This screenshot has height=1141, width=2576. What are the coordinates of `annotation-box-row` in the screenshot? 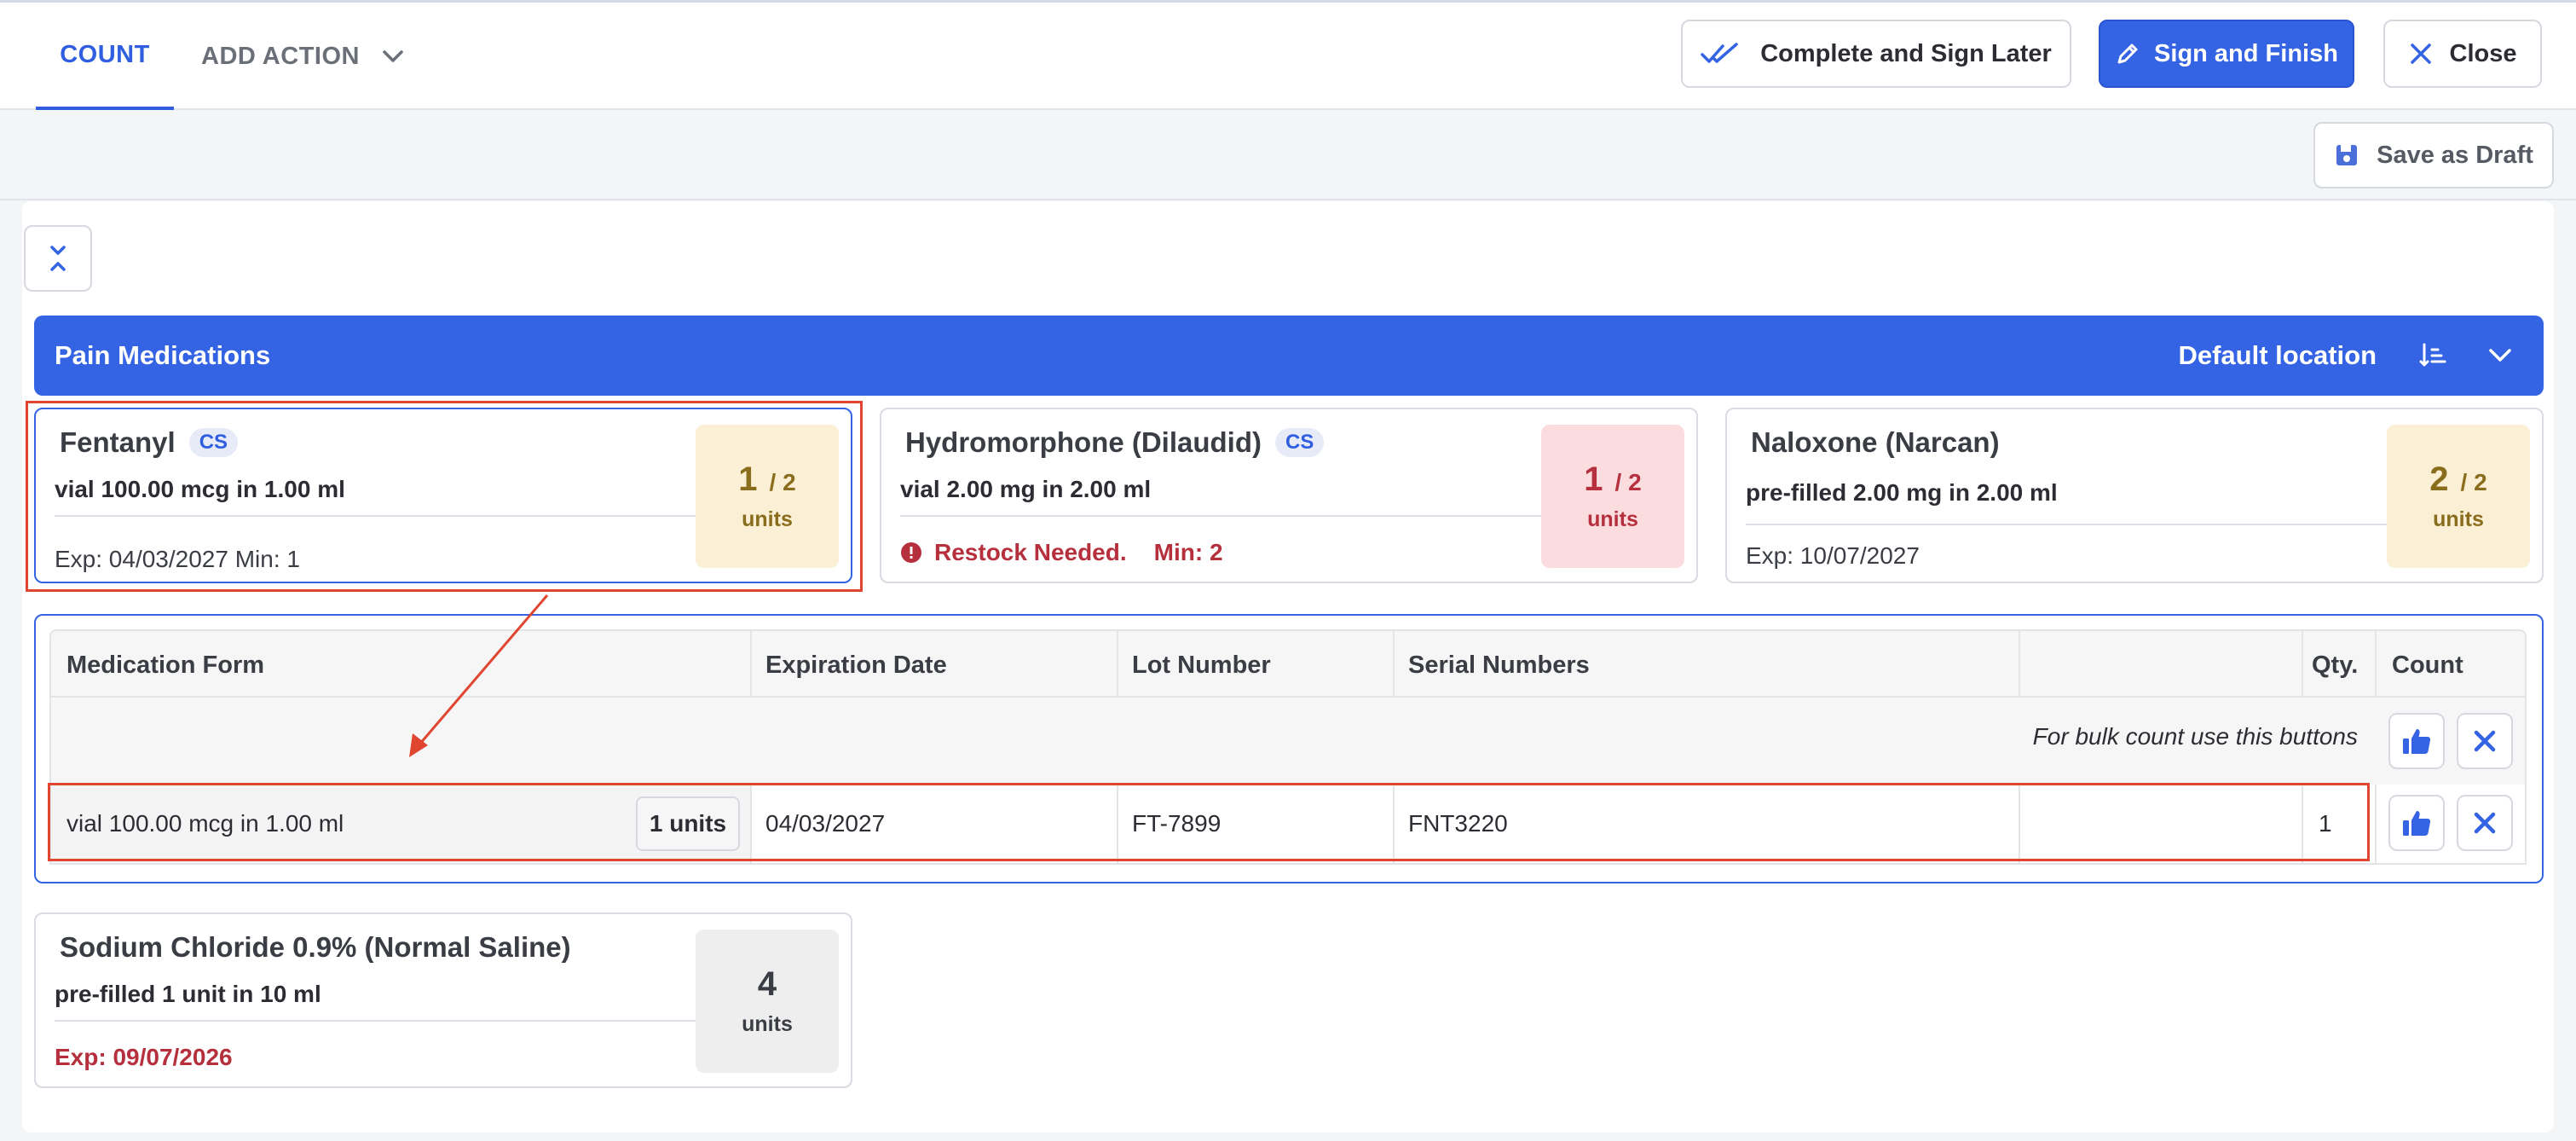 It's located at (1209, 822).